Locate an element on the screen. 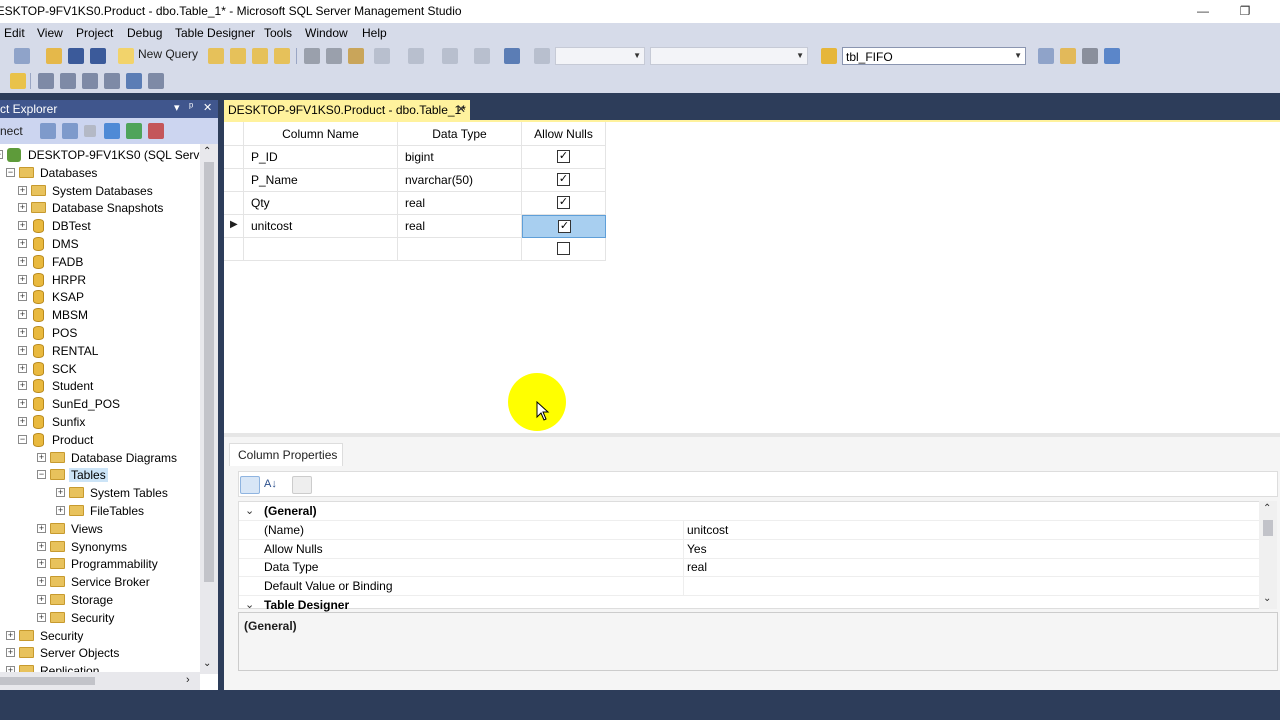 The height and width of the screenshot is (720, 1280). activity-monitor-icon is located at coordinates (512, 56).